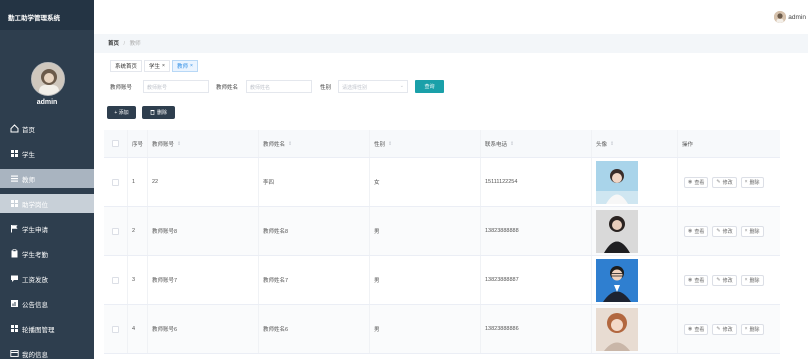 Image resolution: width=808 pixels, height=359 pixels. Describe the element at coordinates (203, 280) in the screenshot. I see `cell-account: 教师账号7` at that location.